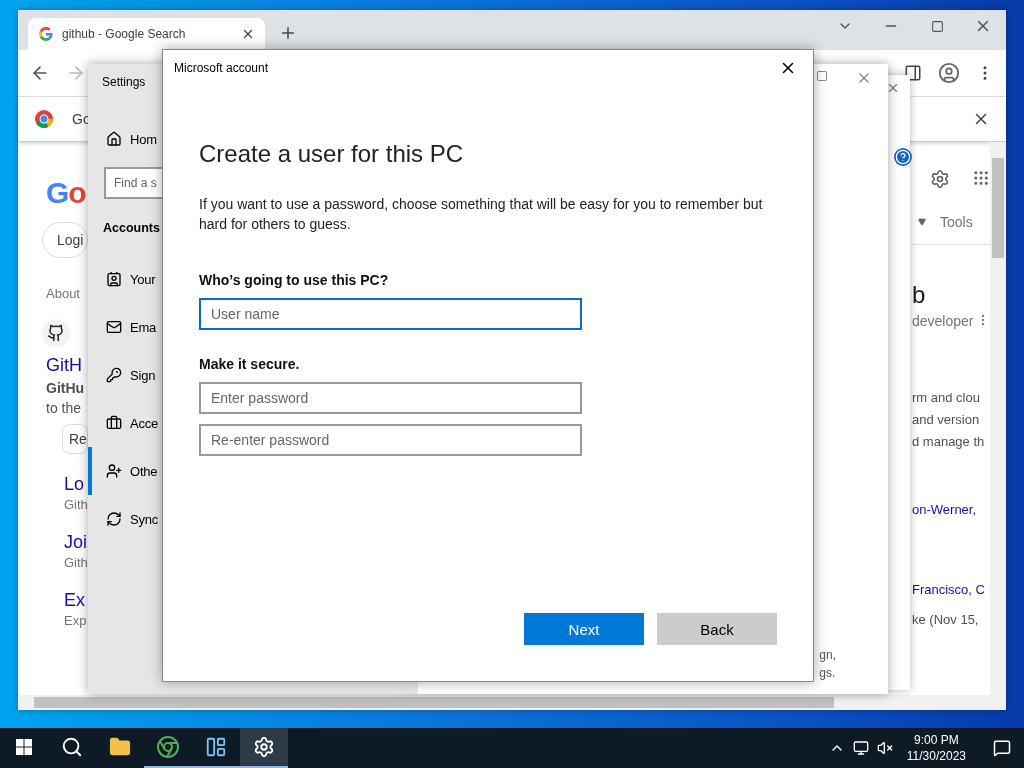 The width and height of the screenshot is (1024, 768). Describe the element at coordinates (919, 295) in the screenshot. I see `panel-heading: b` at that location.